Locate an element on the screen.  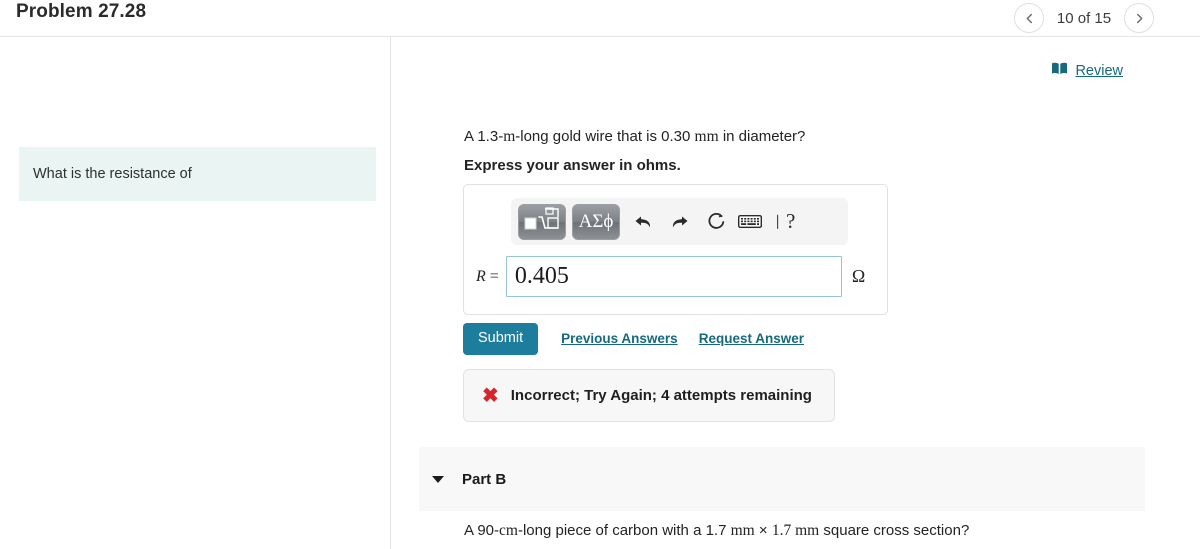
part-a-answer-panel: ΑΣϕ ⎹ ? R = 0.405 Ω is located at coordinates (675, 249).